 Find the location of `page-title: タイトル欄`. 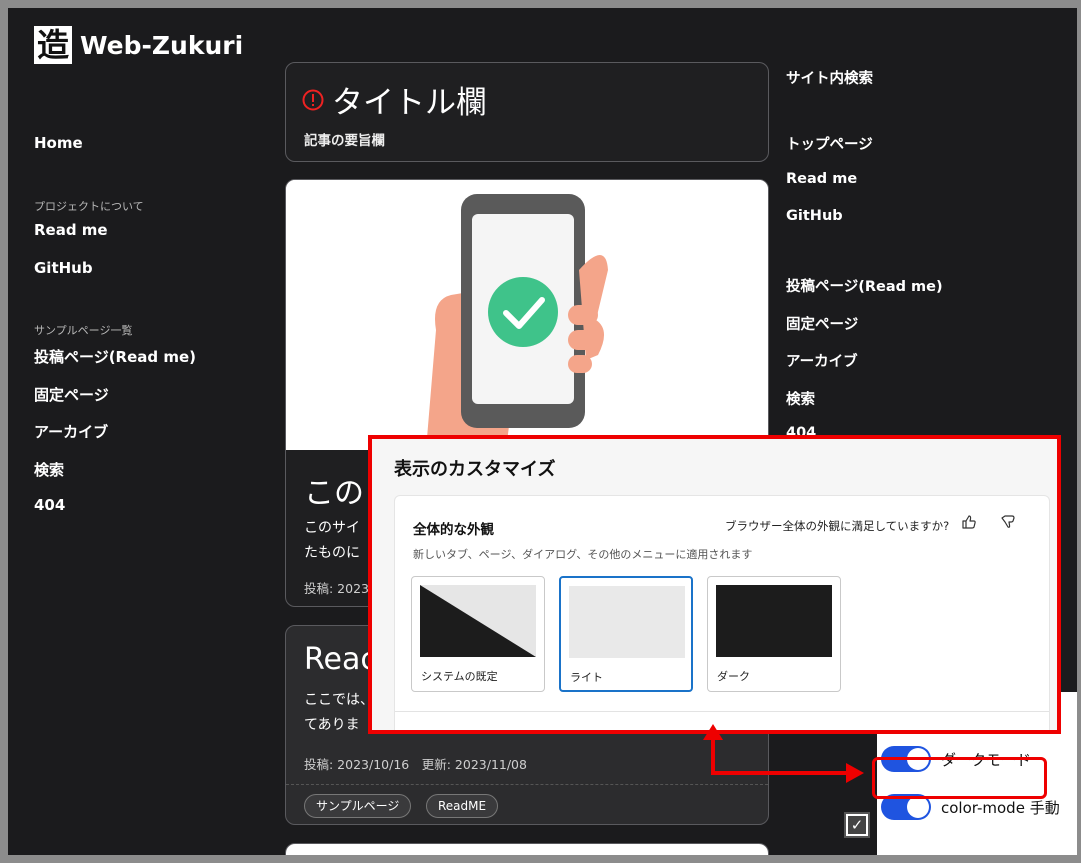

page-title: タイトル欄 is located at coordinates (409, 103).